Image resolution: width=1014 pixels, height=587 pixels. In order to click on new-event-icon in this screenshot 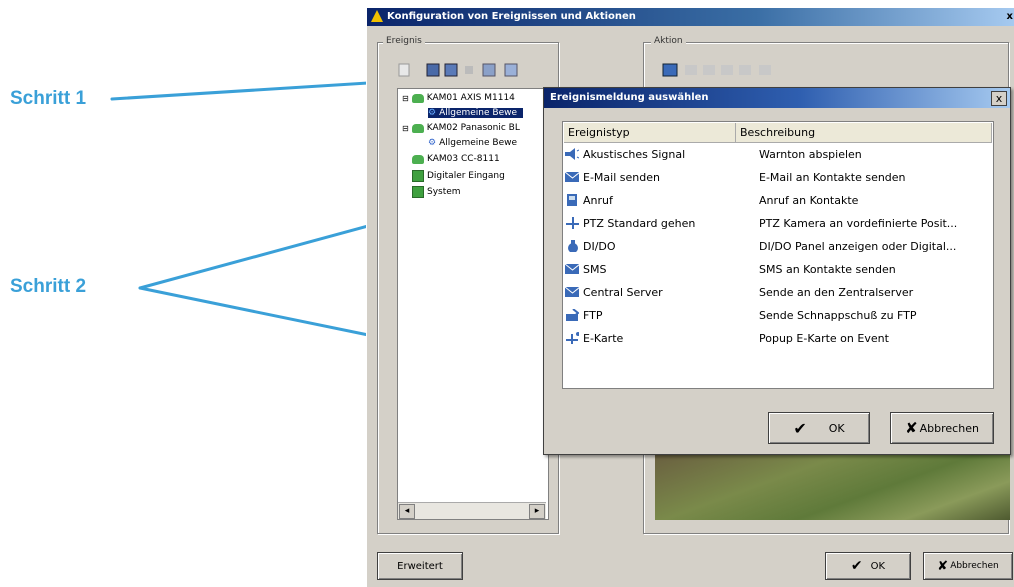, I will do `click(404, 70)`.